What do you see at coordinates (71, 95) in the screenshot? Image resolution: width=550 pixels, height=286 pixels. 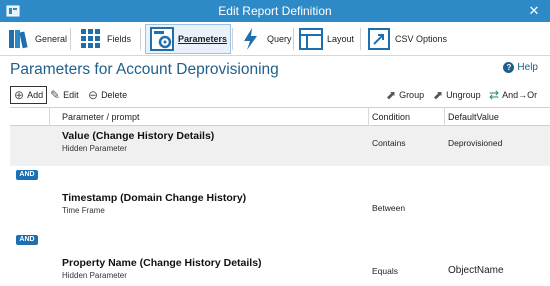 I see `edit-label: Edit` at bounding box center [71, 95].